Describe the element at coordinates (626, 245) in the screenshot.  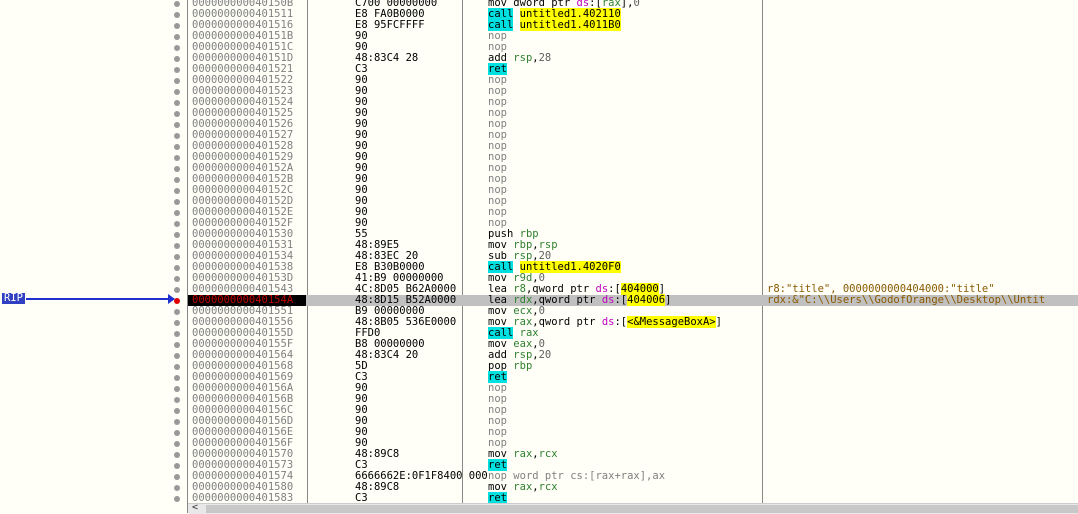
I see `disassembly-row: 0000000000401531 48:89E5 mov rbp,rsp` at that location.